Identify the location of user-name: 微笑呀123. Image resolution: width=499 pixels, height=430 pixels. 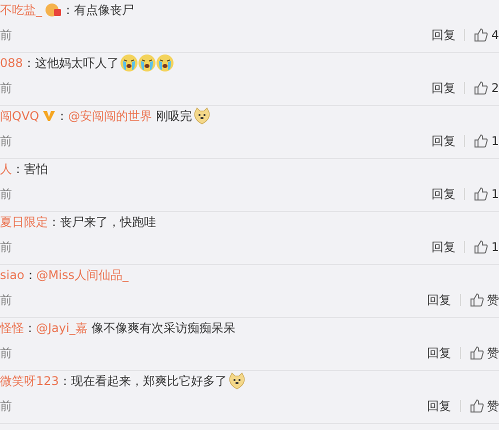
(29, 381).